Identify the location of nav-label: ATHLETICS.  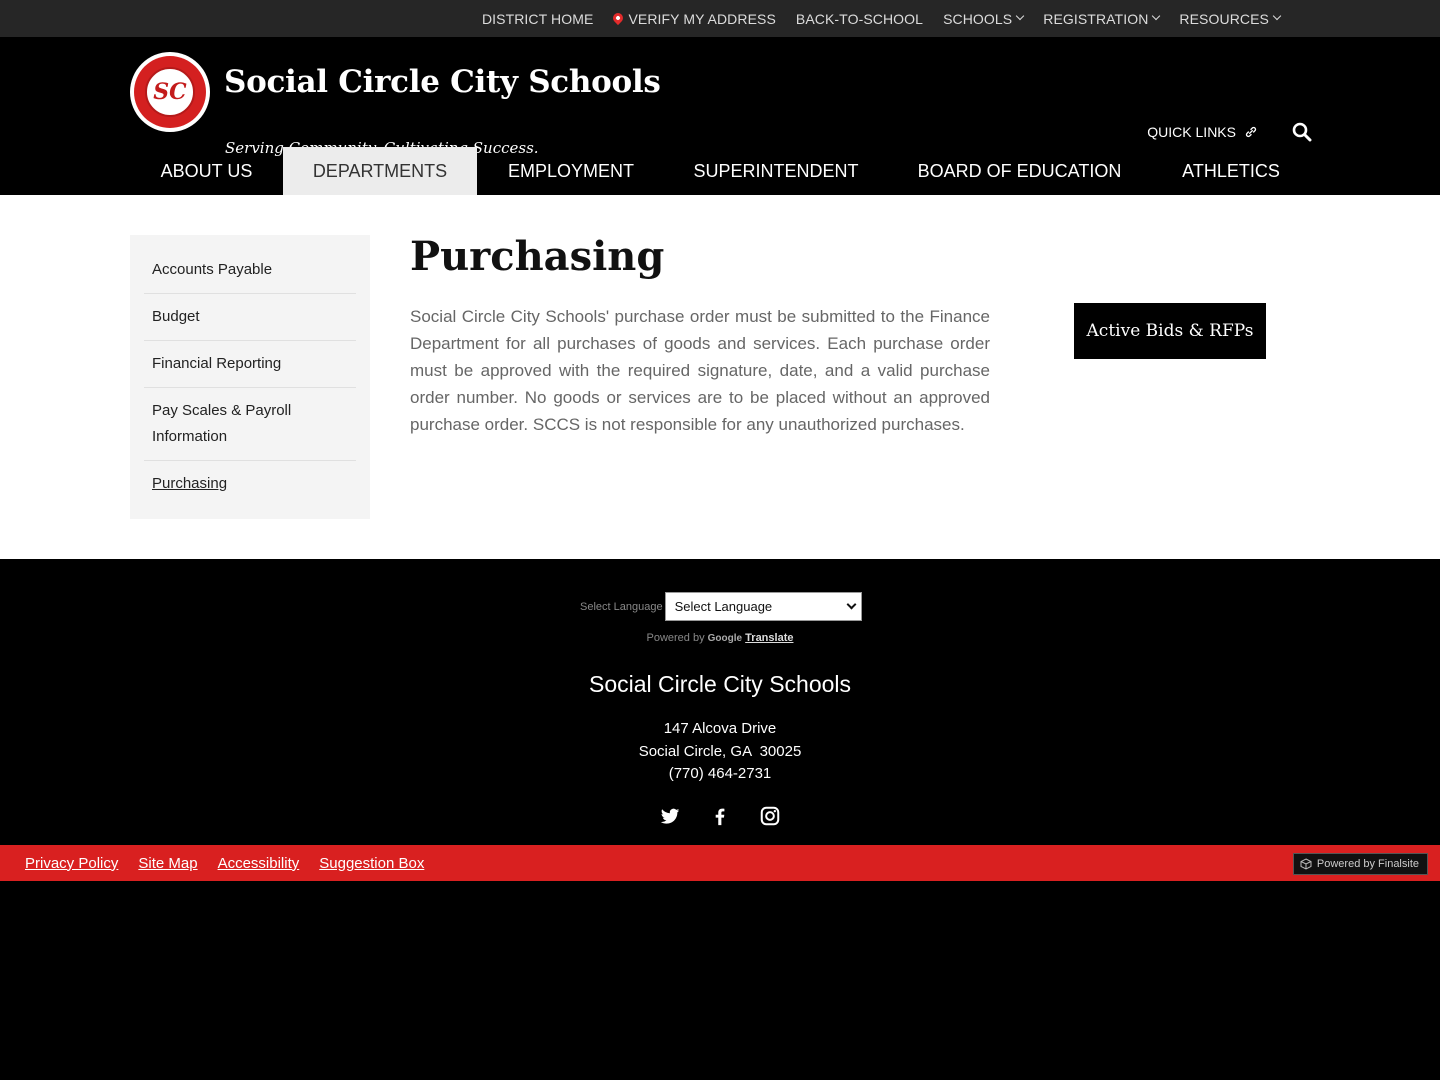
(1231, 170).